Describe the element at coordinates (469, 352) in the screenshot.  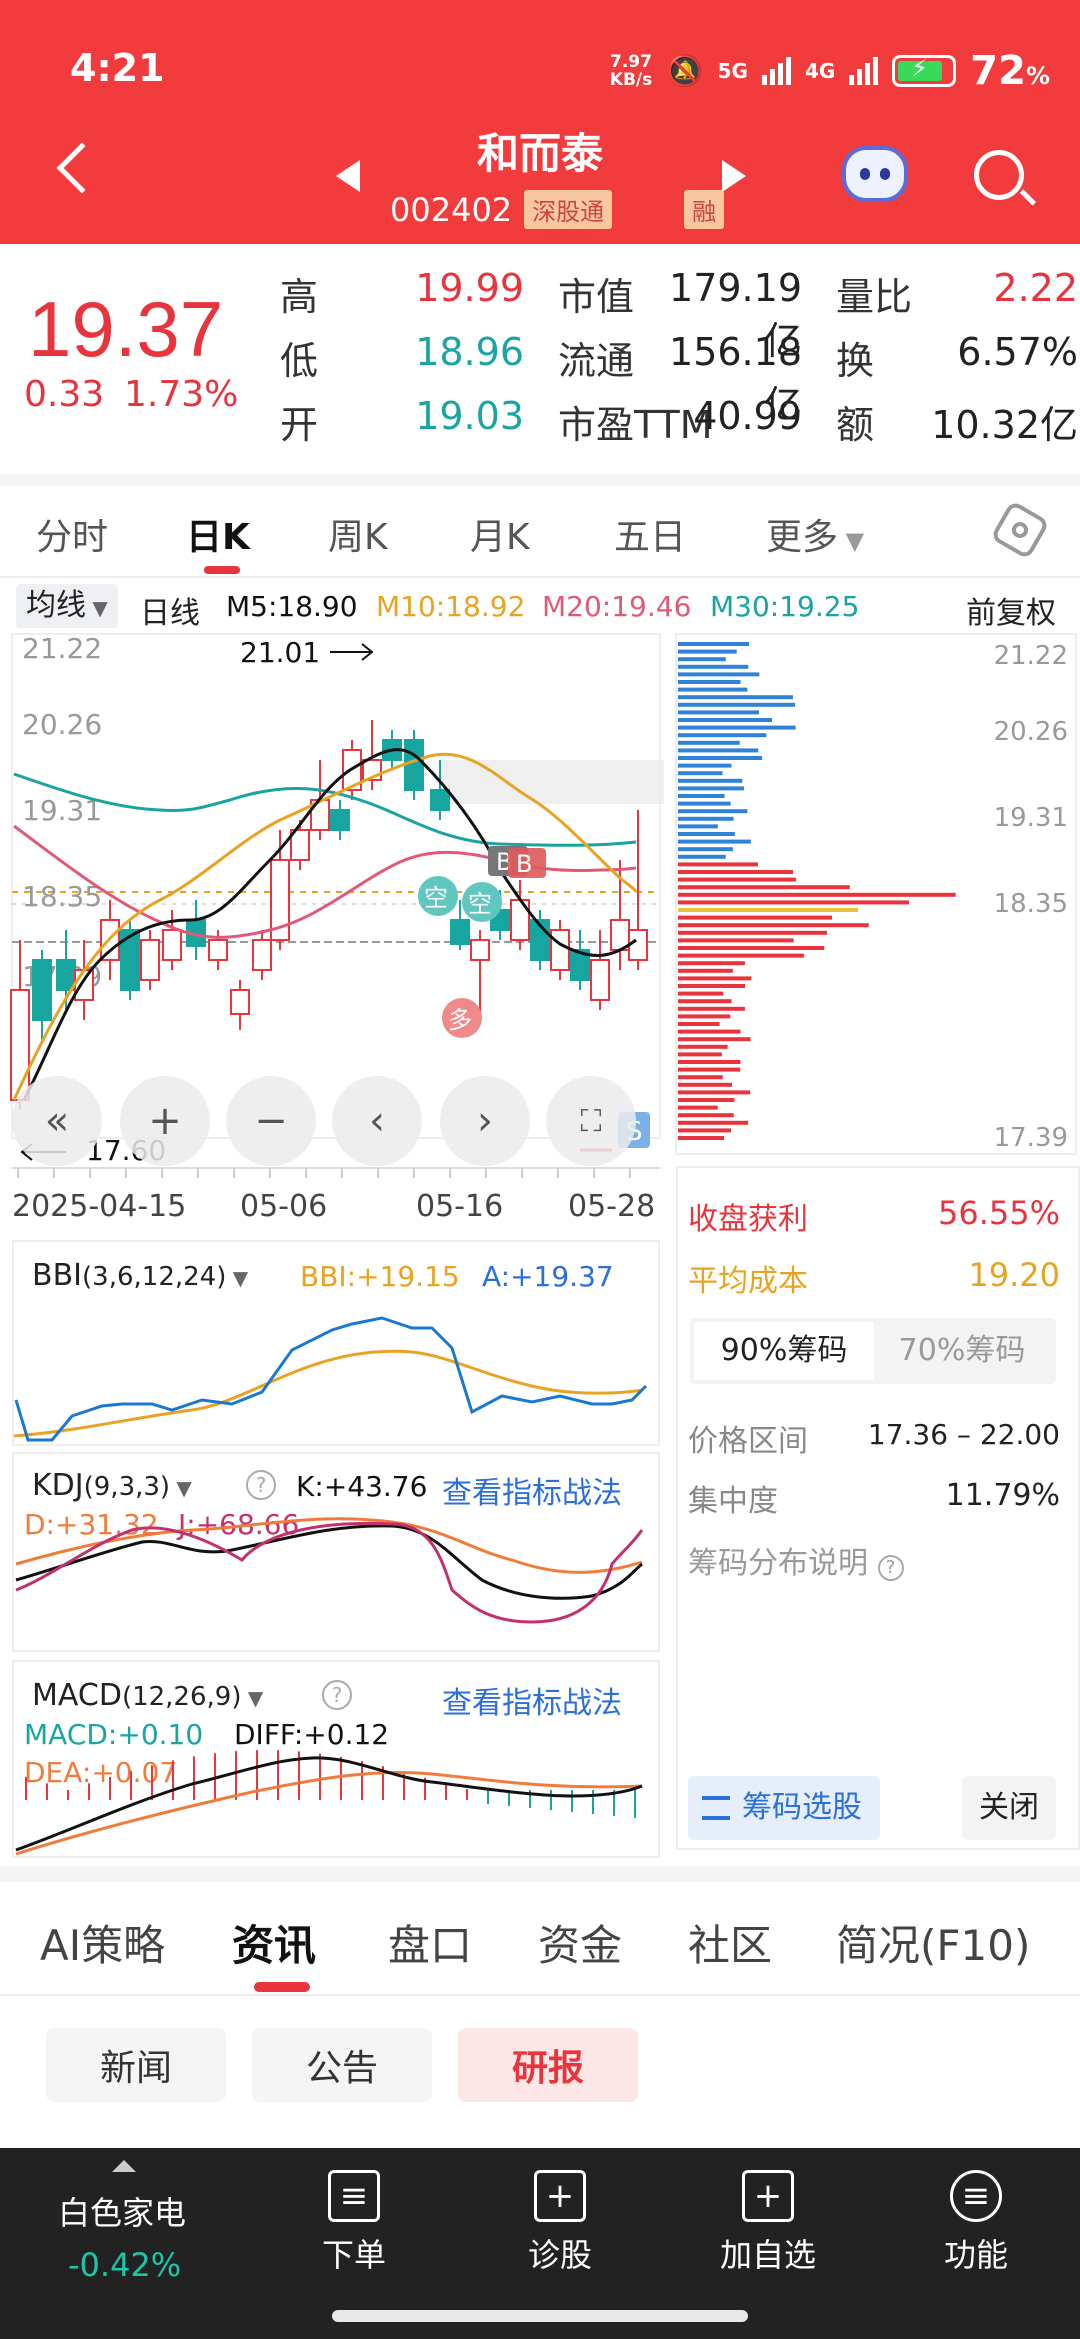
I see `low-value: 18.96` at that location.